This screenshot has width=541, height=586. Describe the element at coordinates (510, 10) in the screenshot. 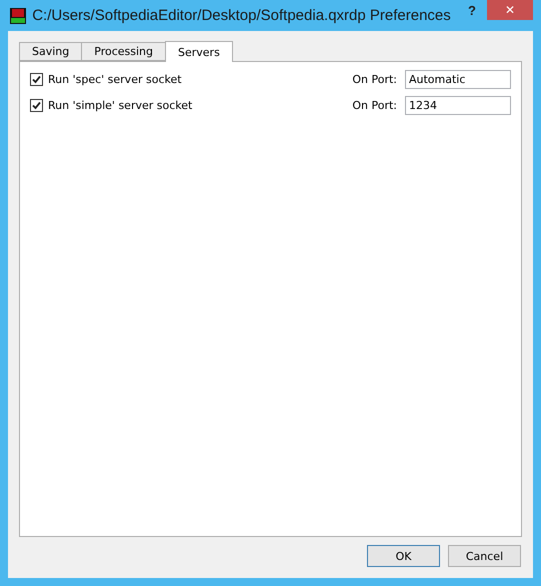

I see `close-button: ✕` at that location.